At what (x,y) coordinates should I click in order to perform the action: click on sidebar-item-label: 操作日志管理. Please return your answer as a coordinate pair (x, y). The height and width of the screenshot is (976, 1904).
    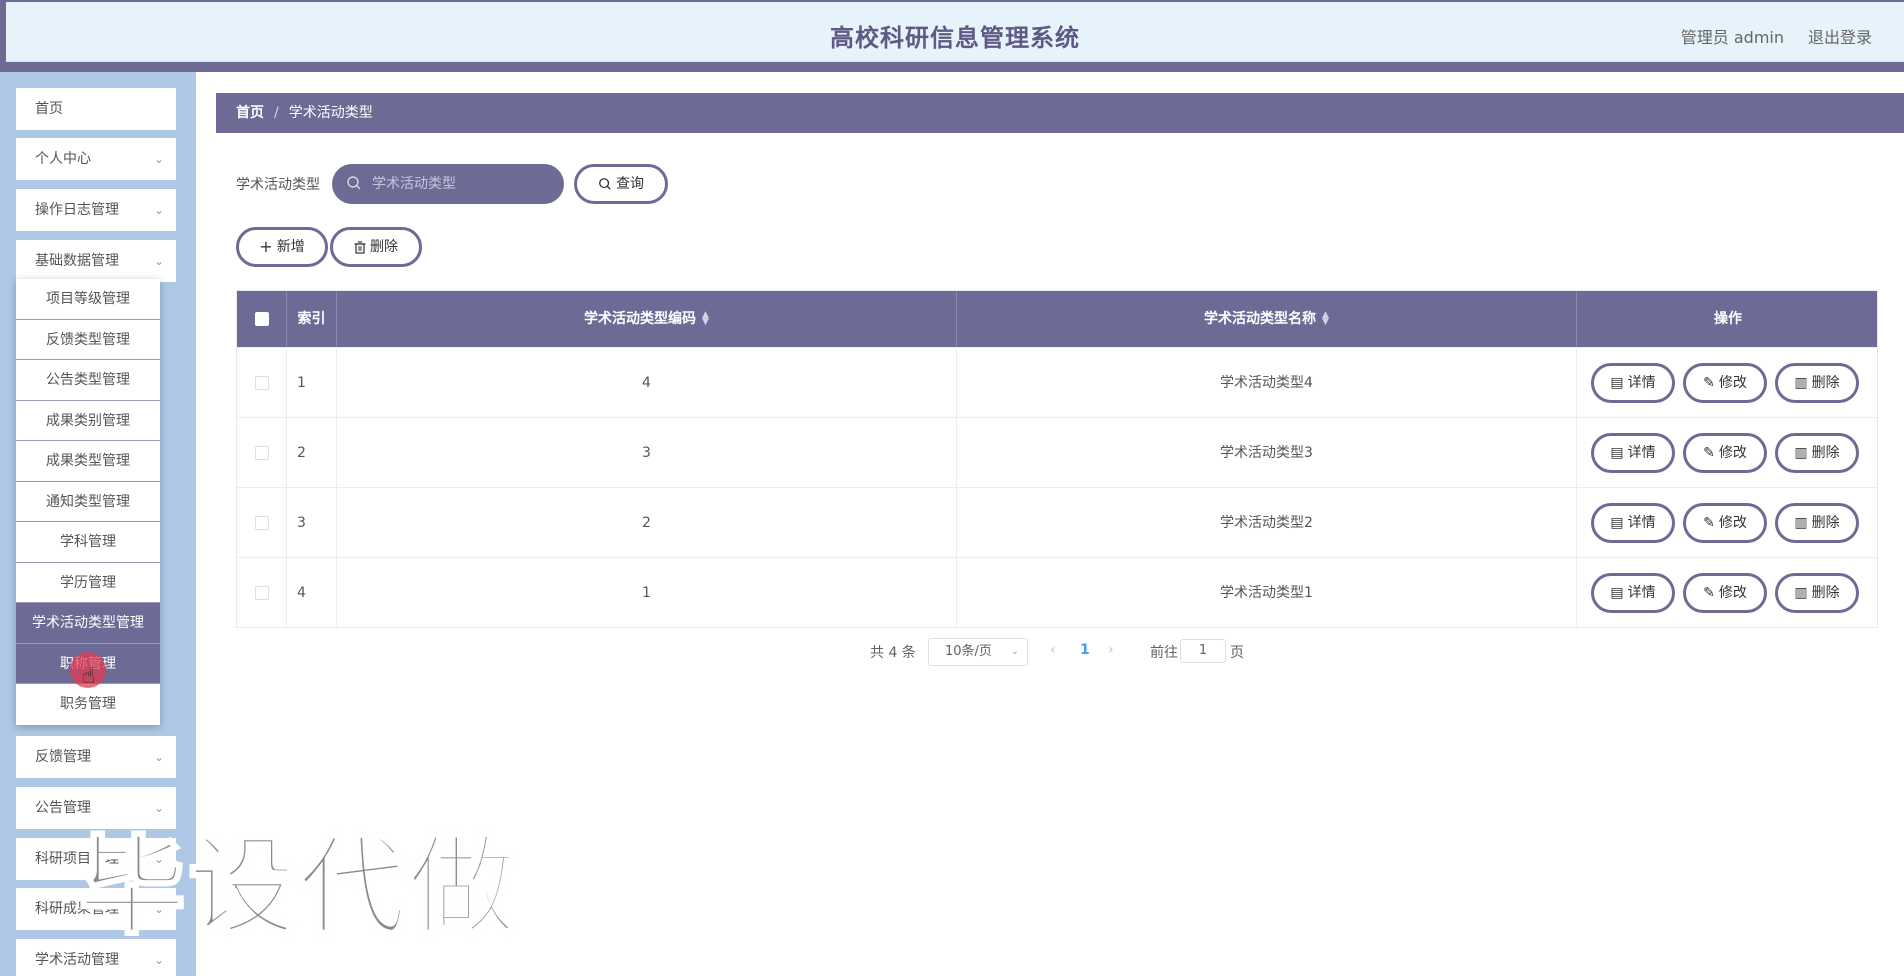
    Looking at the image, I should click on (77, 210).